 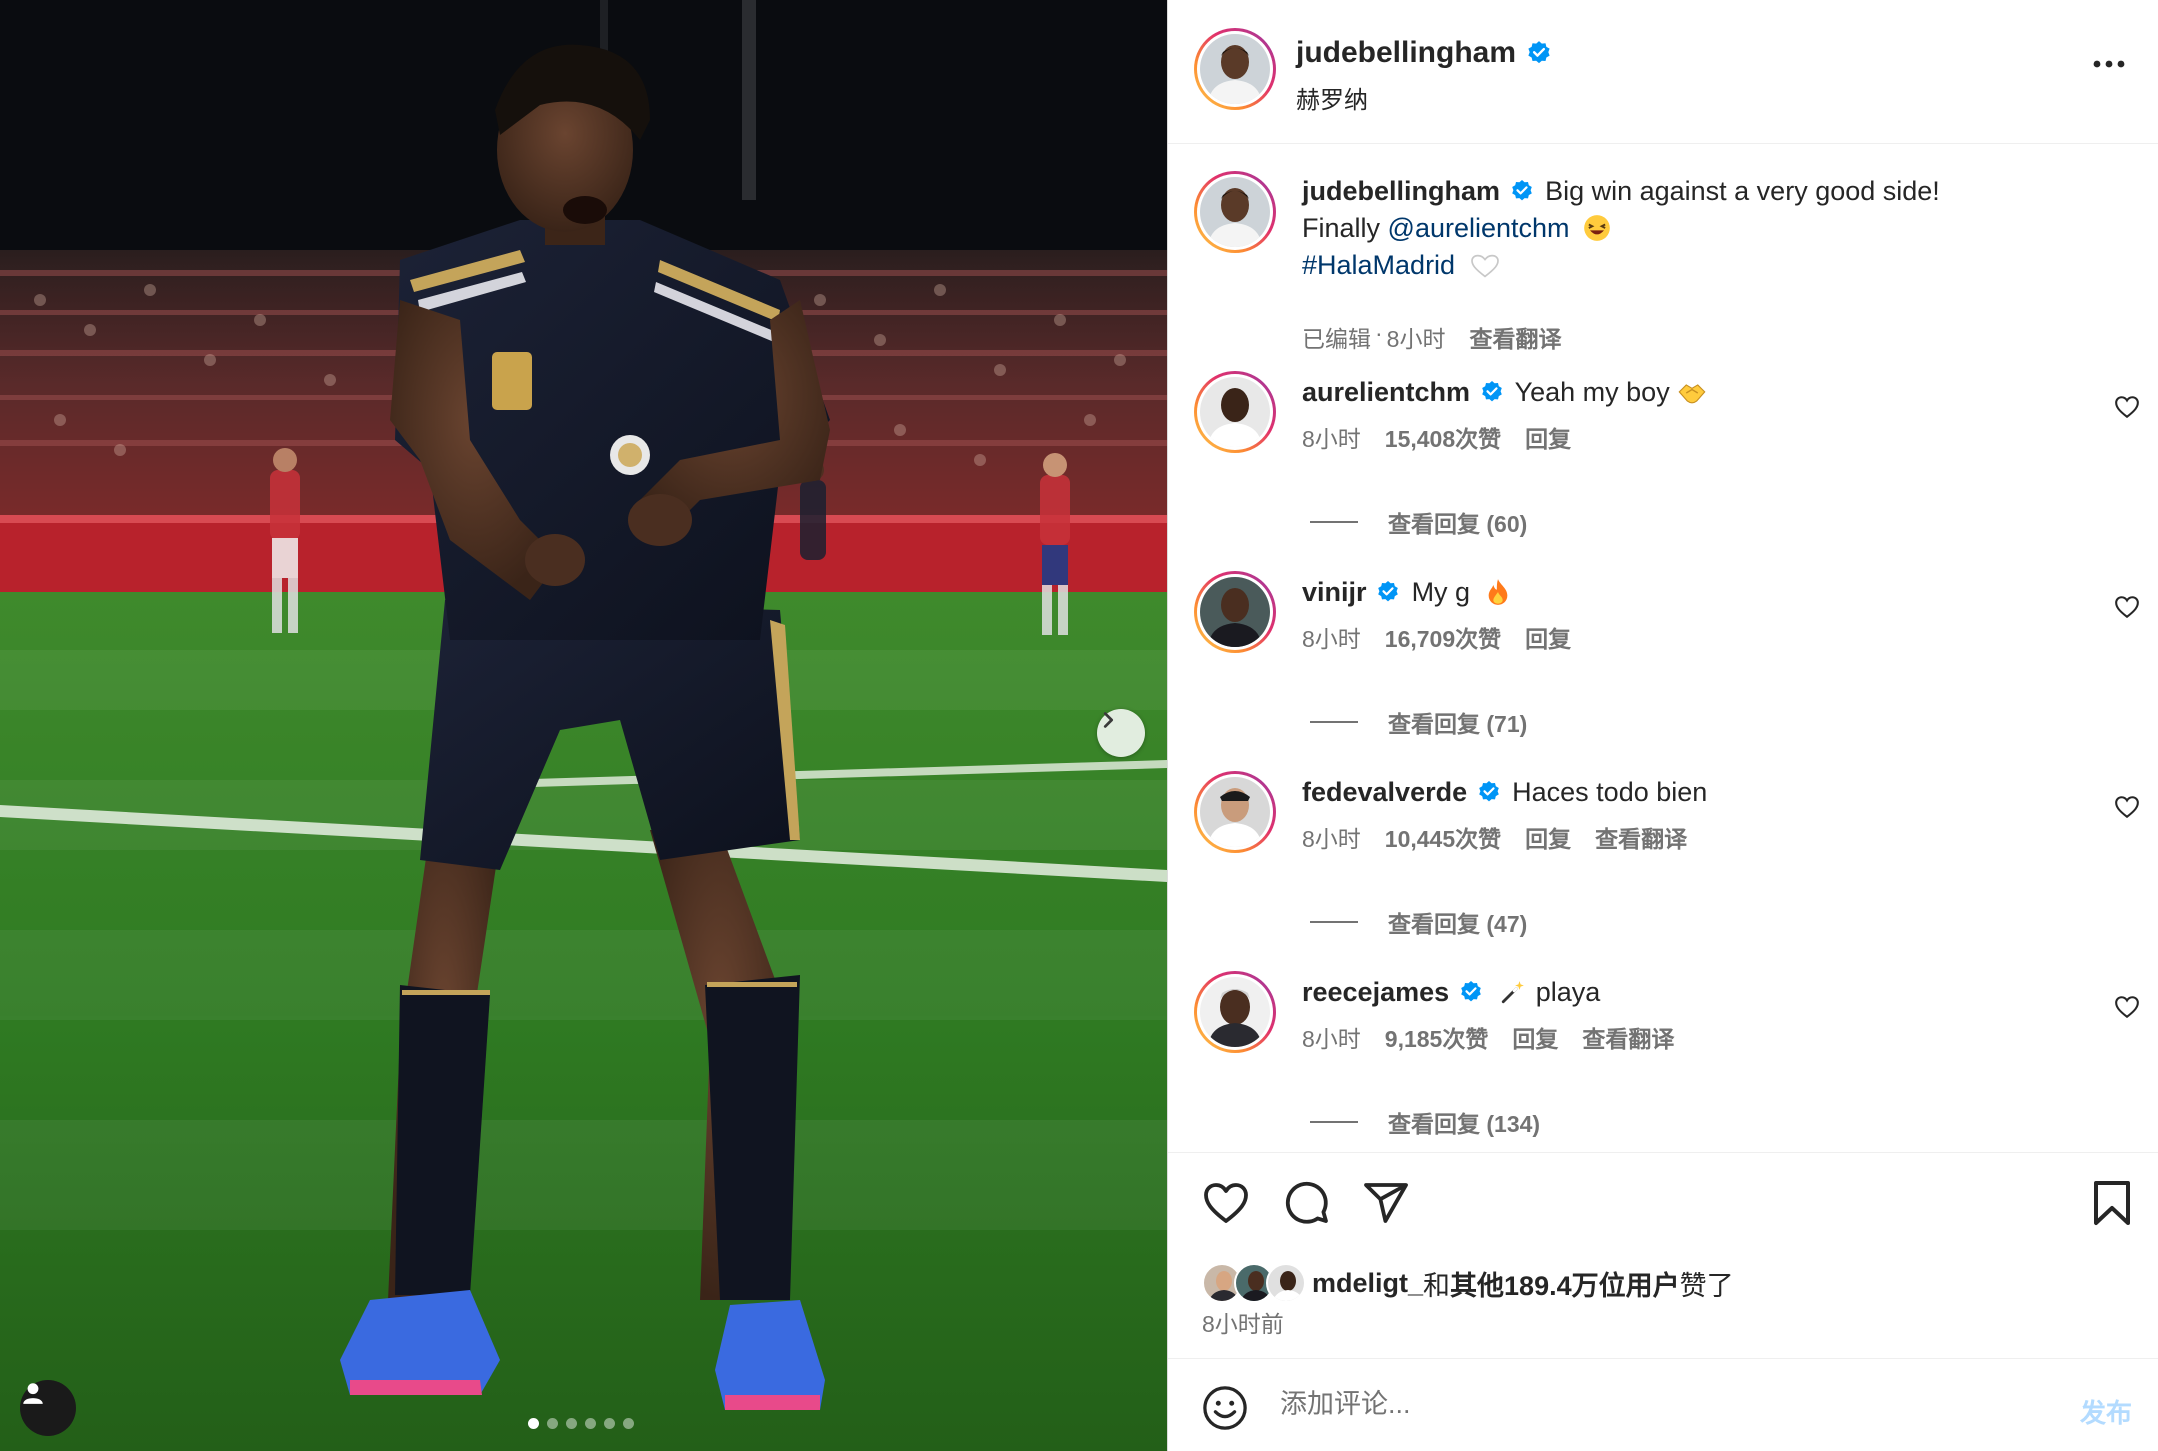 I want to click on post-location: 赫罗纳, so click(x=1332, y=97).